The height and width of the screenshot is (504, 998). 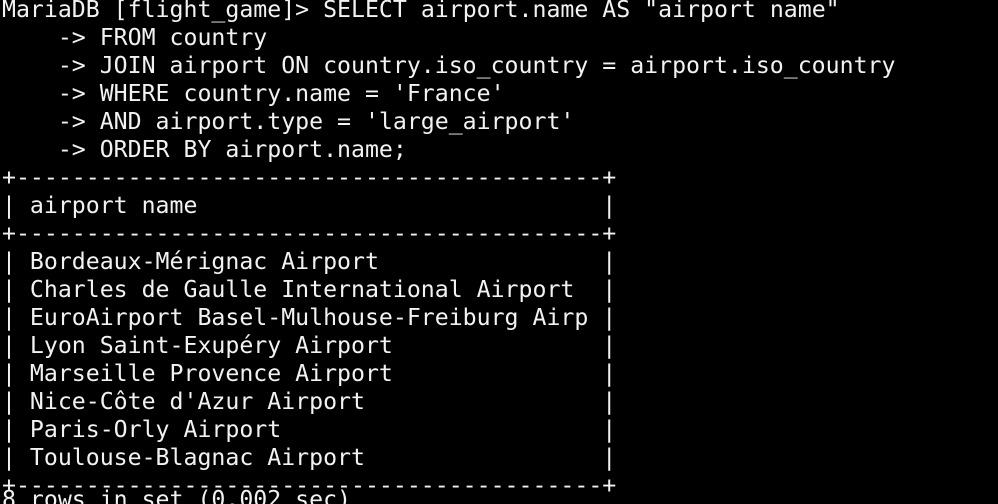 What do you see at coordinates (135, 37) in the screenshot?
I see `sql-from: -> FROM country` at bounding box center [135, 37].